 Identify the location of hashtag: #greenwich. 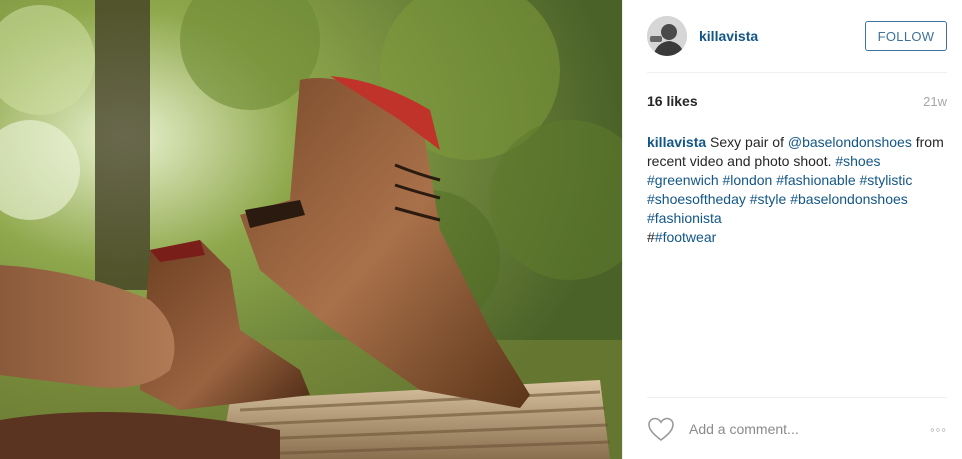
(683, 180).